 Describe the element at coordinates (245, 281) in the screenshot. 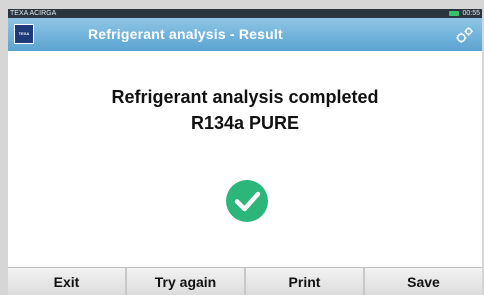

I see `bottom-button-bar: Exit Try again Print Save` at that location.